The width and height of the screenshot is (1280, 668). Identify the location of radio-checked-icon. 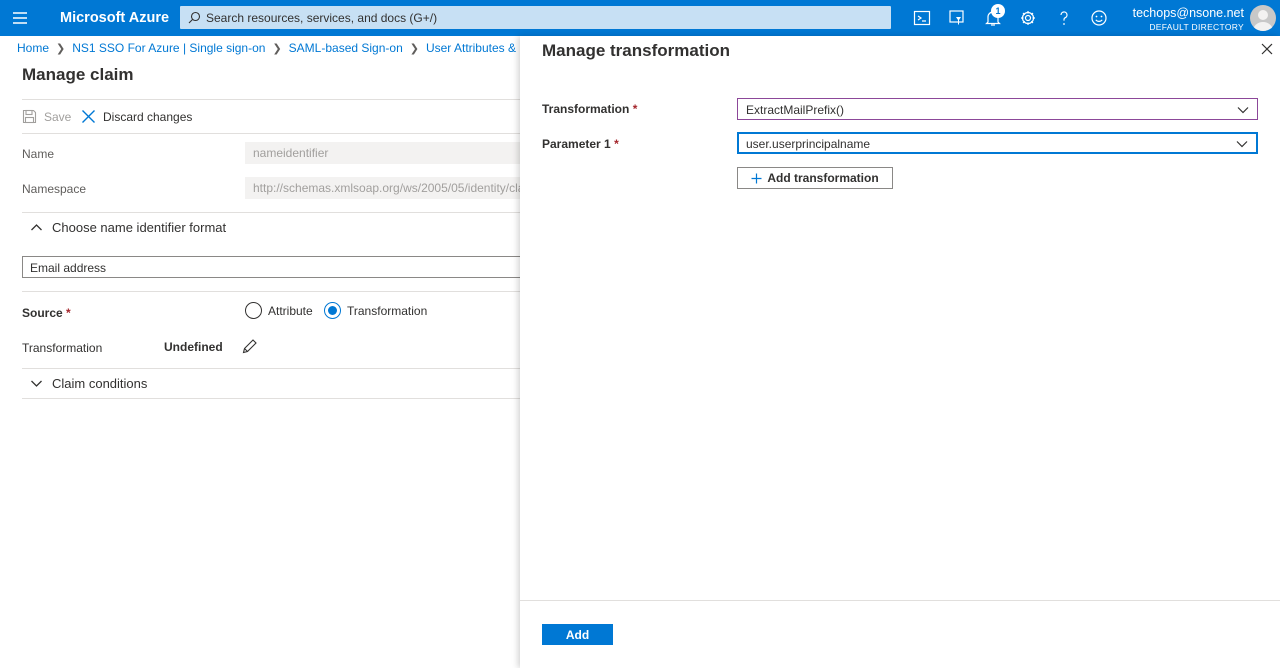
(332, 310).